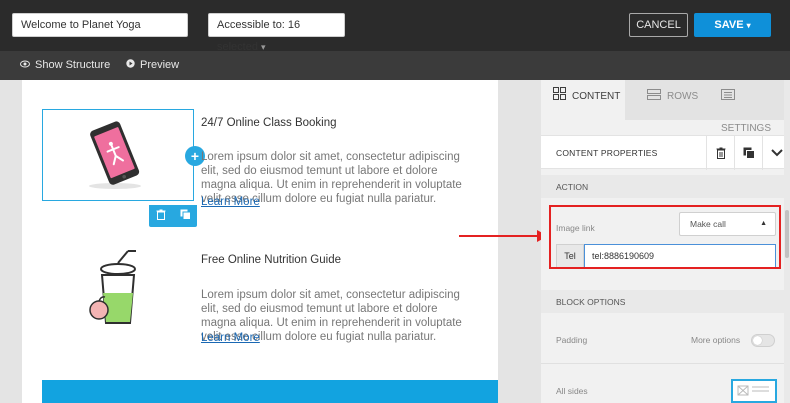 Image resolution: width=790 pixels, height=403 pixels. I want to click on block-options-label: BLOCK OPTIONS, so click(591, 302).